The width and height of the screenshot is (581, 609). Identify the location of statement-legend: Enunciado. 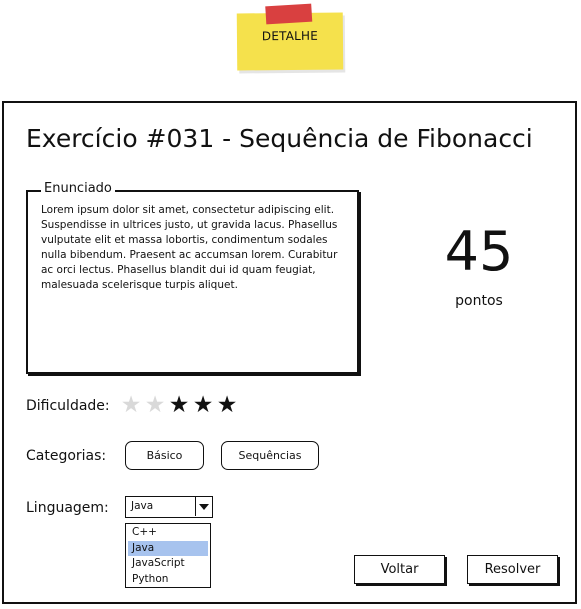
(78, 188).